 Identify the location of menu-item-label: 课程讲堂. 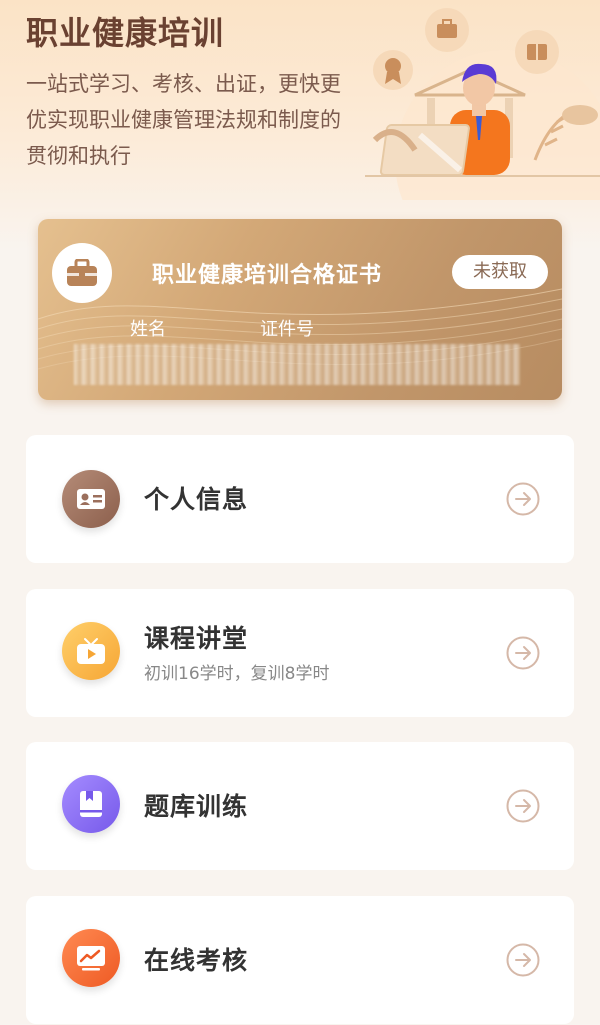
(196, 638).